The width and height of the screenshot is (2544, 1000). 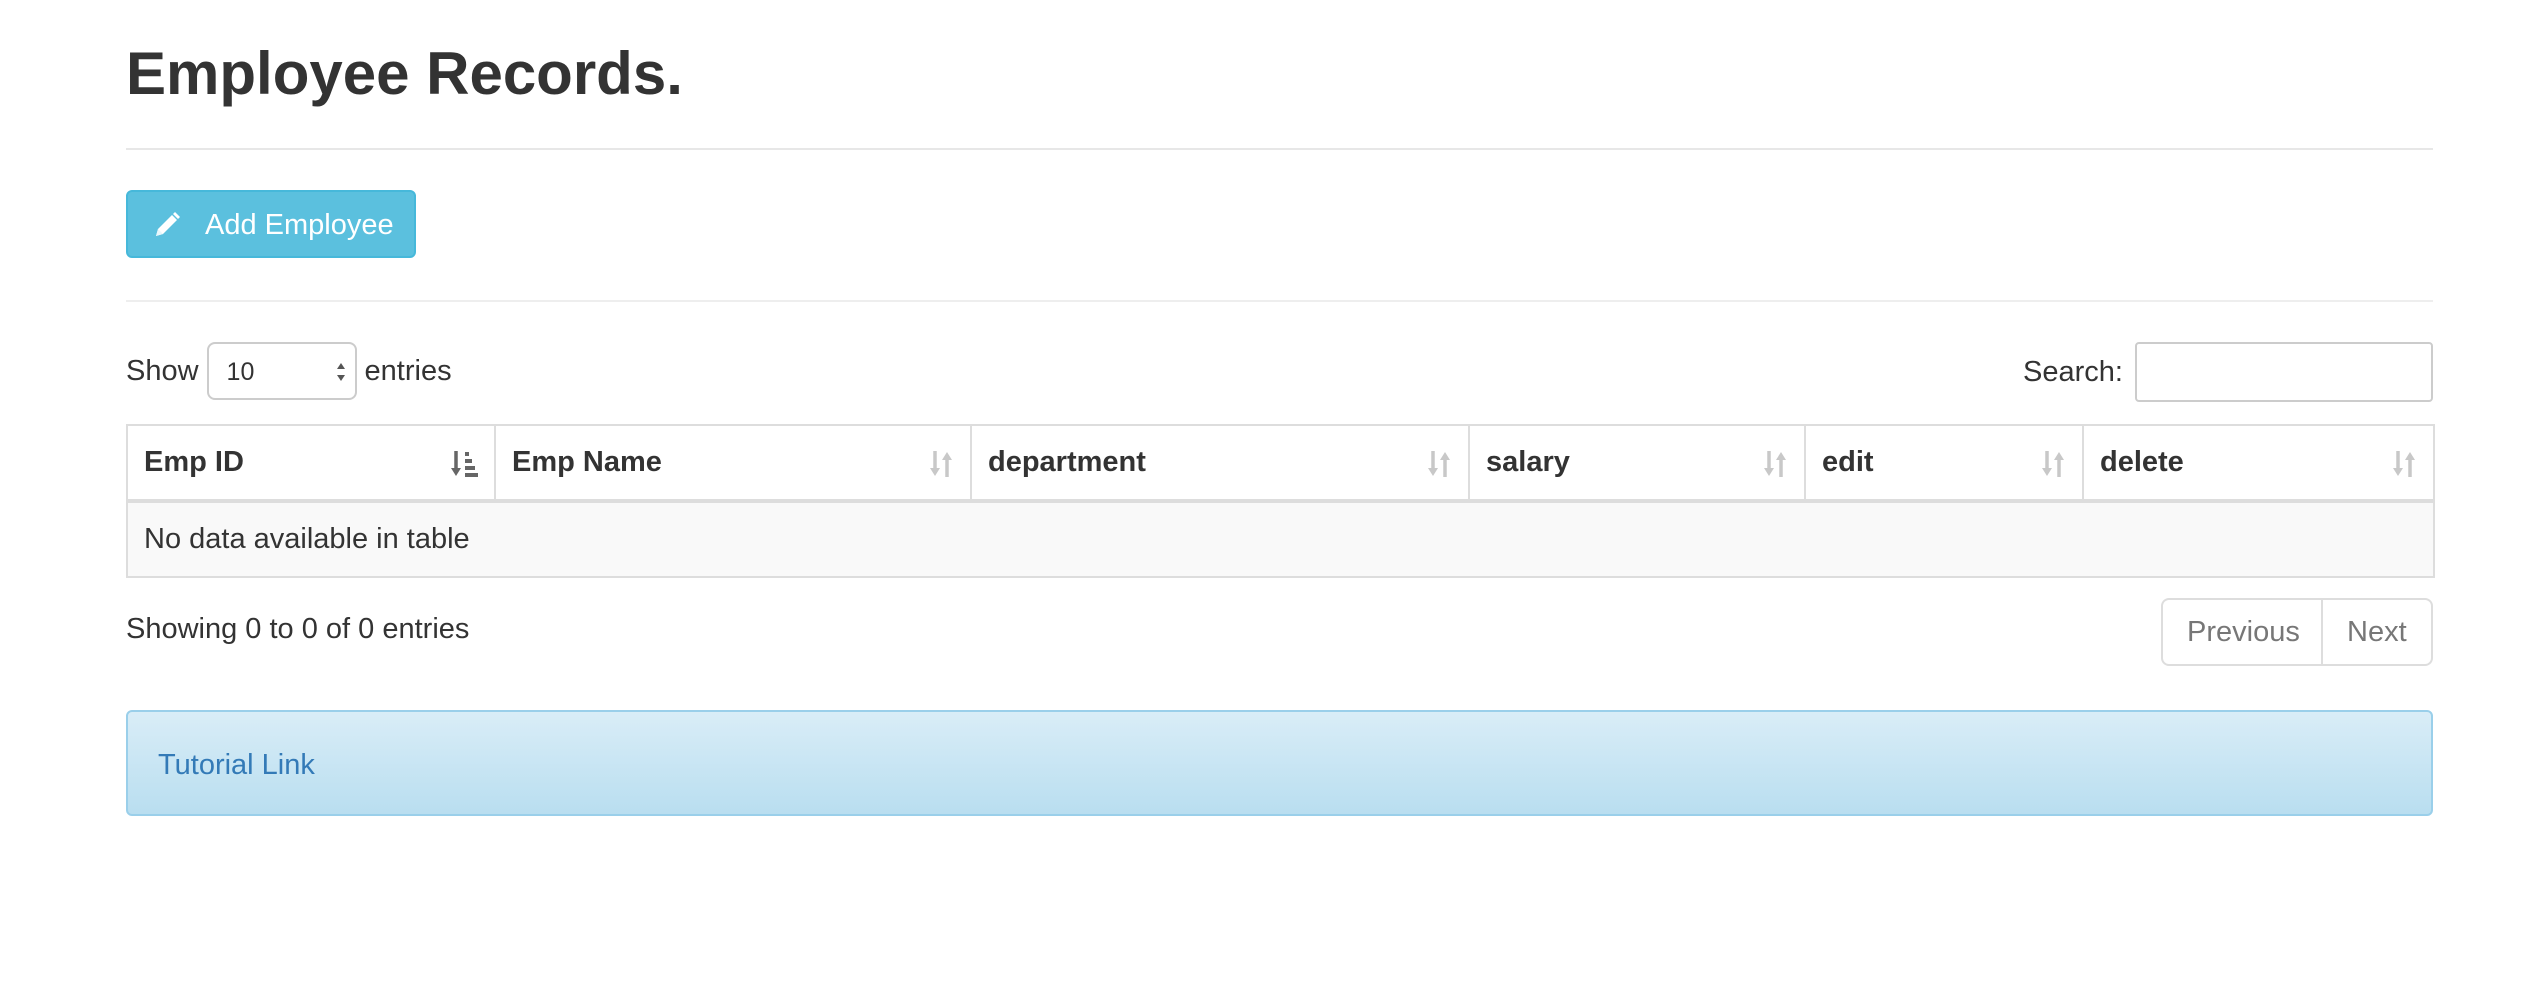 I want to click on select-arrows-icon, so click(x=340, y=372).